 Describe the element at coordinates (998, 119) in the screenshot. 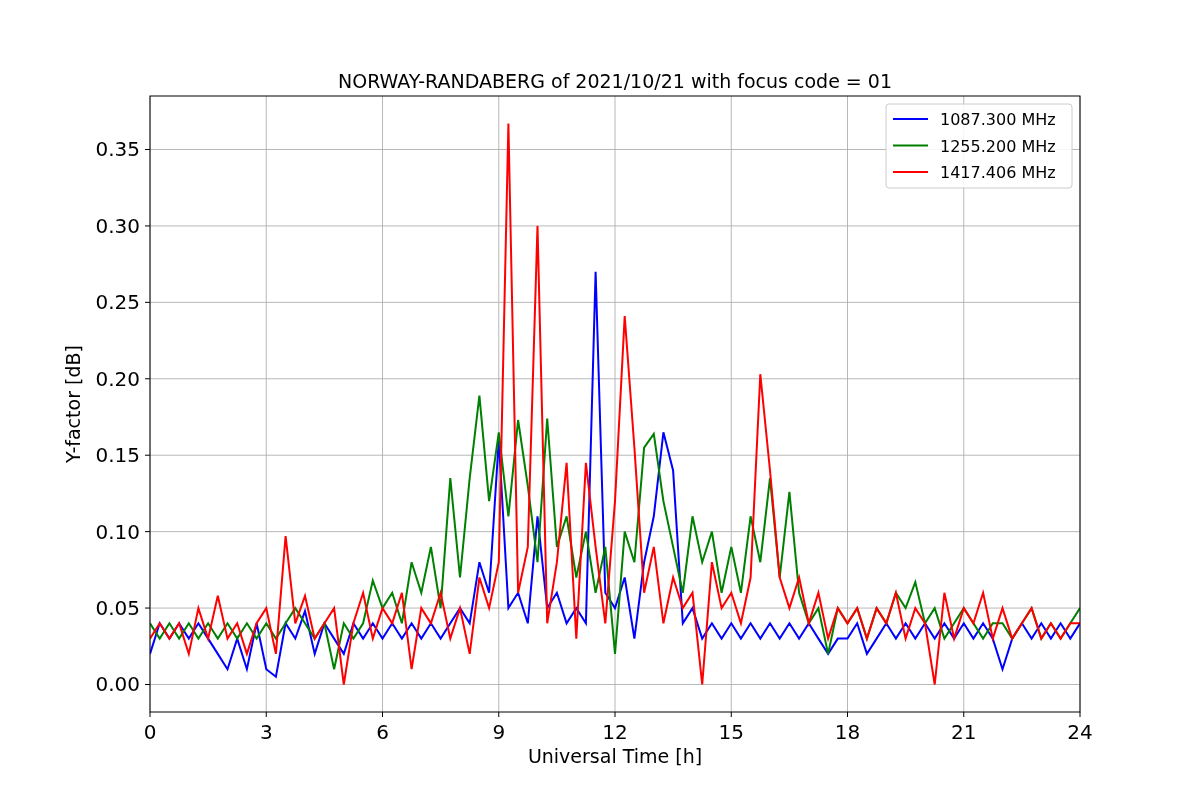

I see `legend-label: 1087.300 MHz` at that location.